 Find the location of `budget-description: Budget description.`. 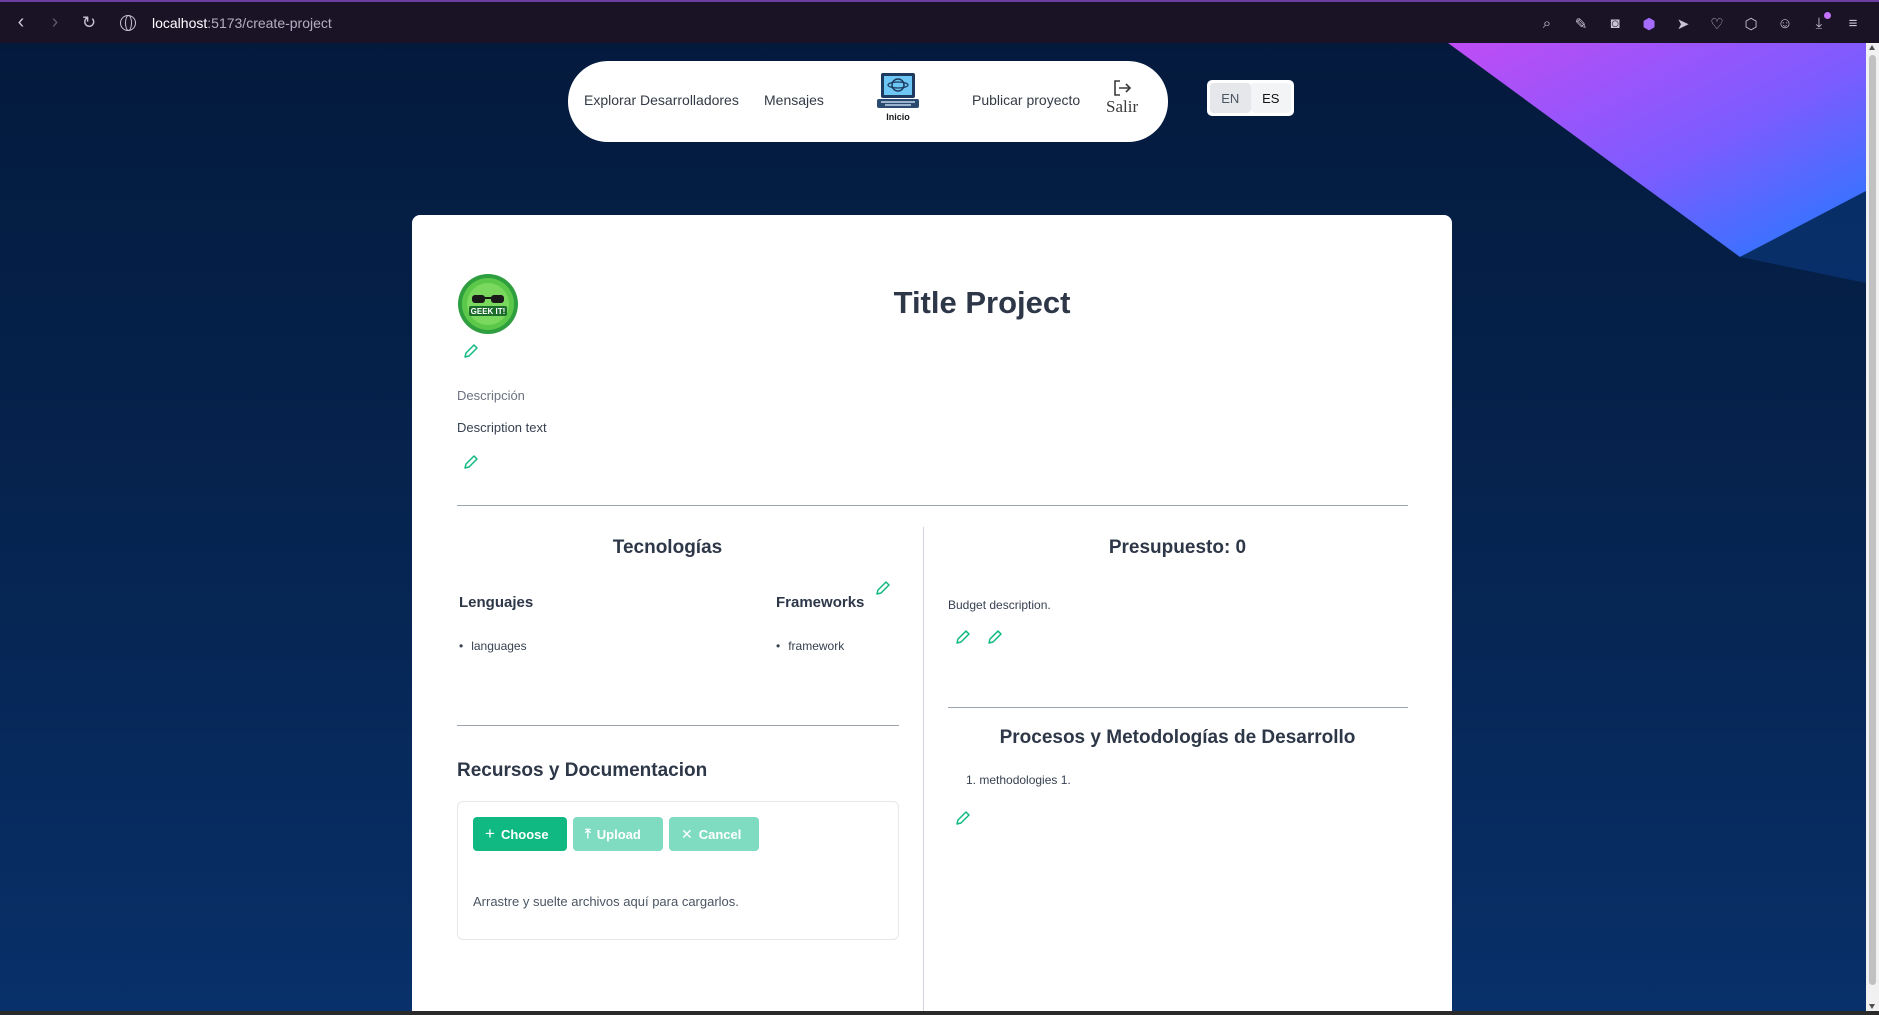

budget-description: Budget description. is located at coordinates (999, 605).